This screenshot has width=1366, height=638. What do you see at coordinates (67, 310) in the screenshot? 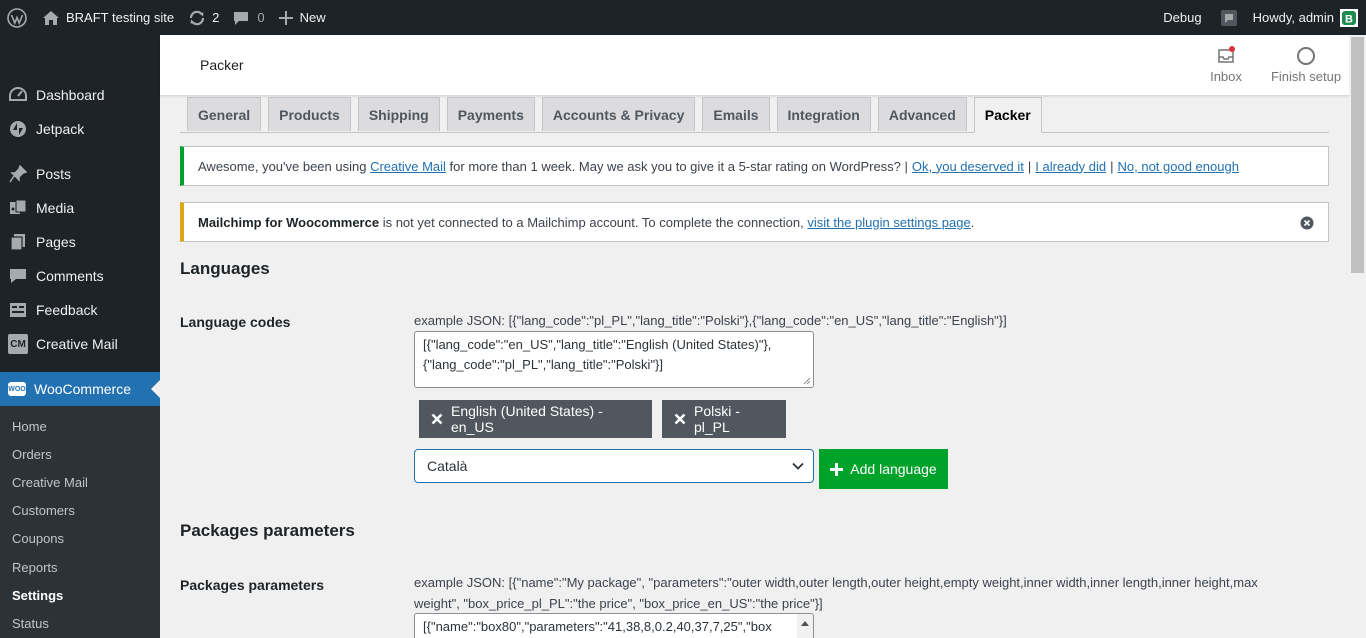
I see `sidebar-item-label: Feedback` at bounding box center [67, 310].